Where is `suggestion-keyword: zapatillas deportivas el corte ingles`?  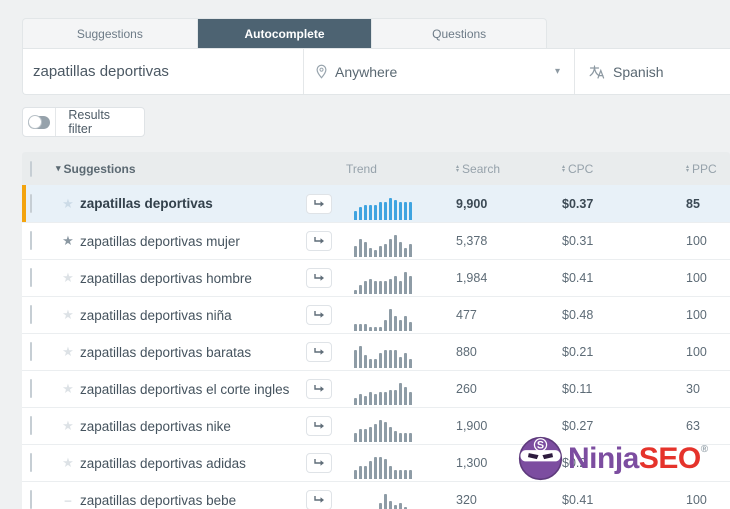 suggestion-keyword: zapatillas deportivas el corte ingles is located at coordinates (185, 389).